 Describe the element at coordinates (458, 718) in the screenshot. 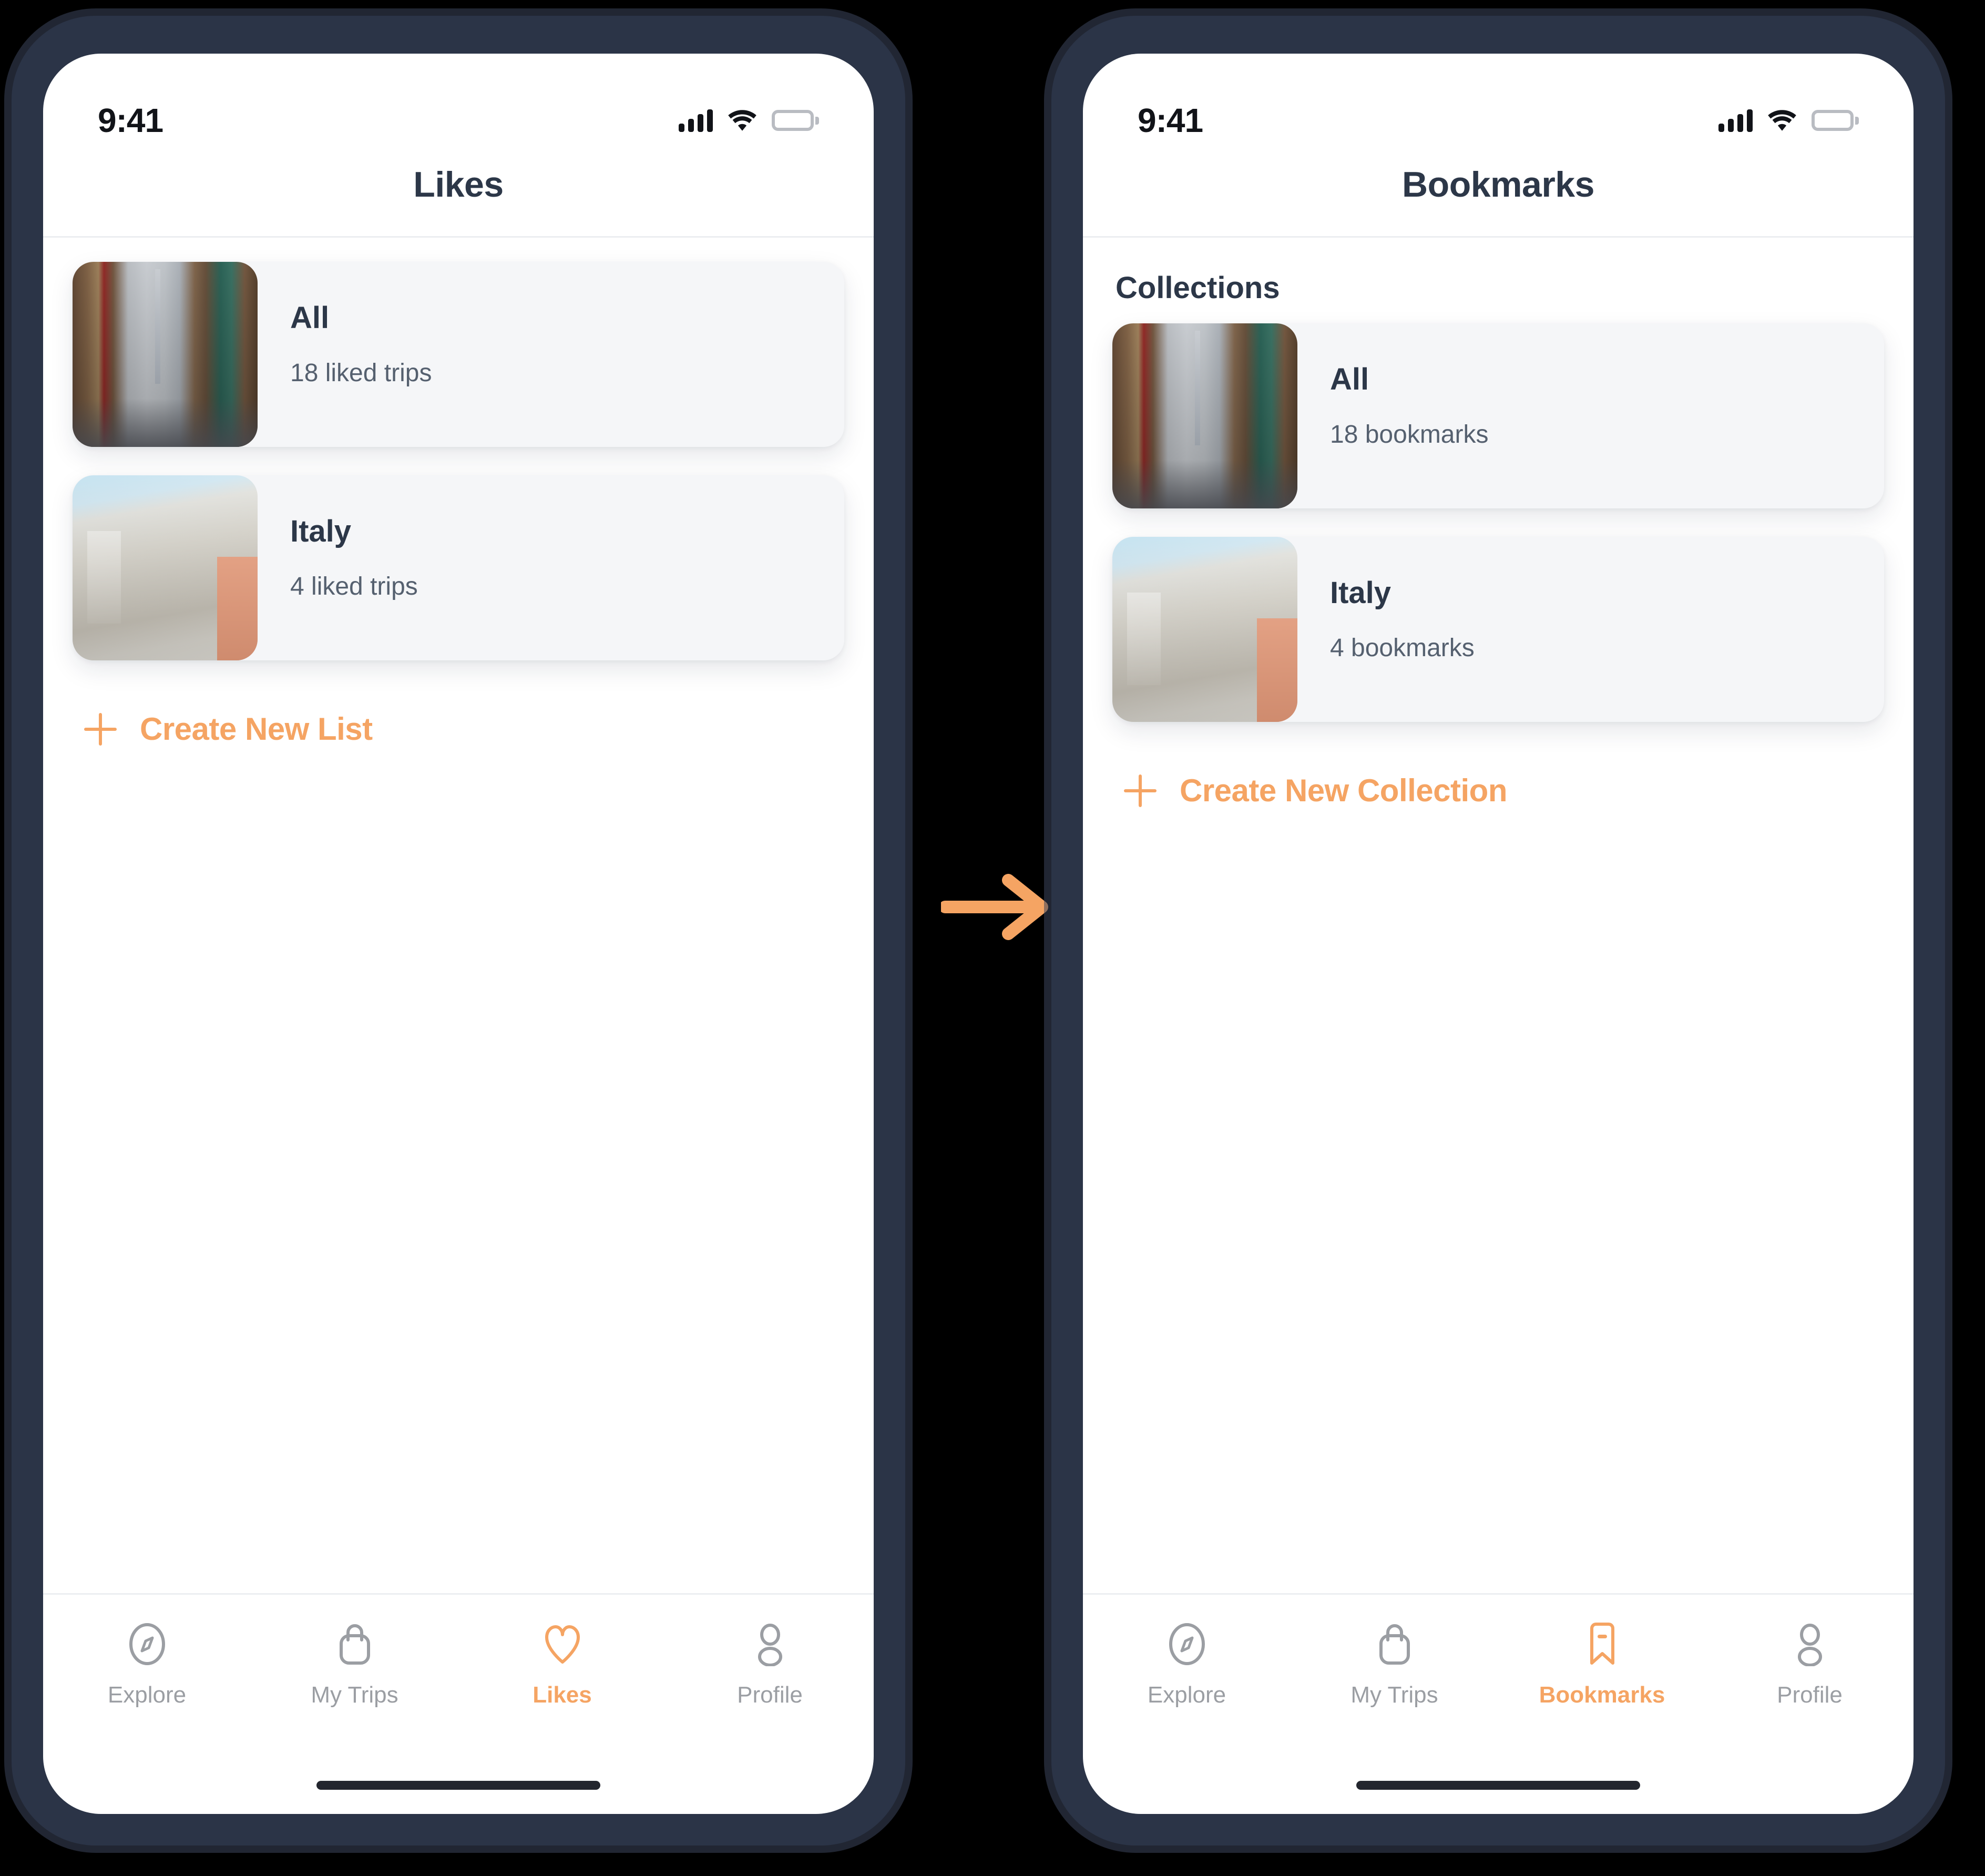

I see `create-new-list-button: Create New List` at that location.